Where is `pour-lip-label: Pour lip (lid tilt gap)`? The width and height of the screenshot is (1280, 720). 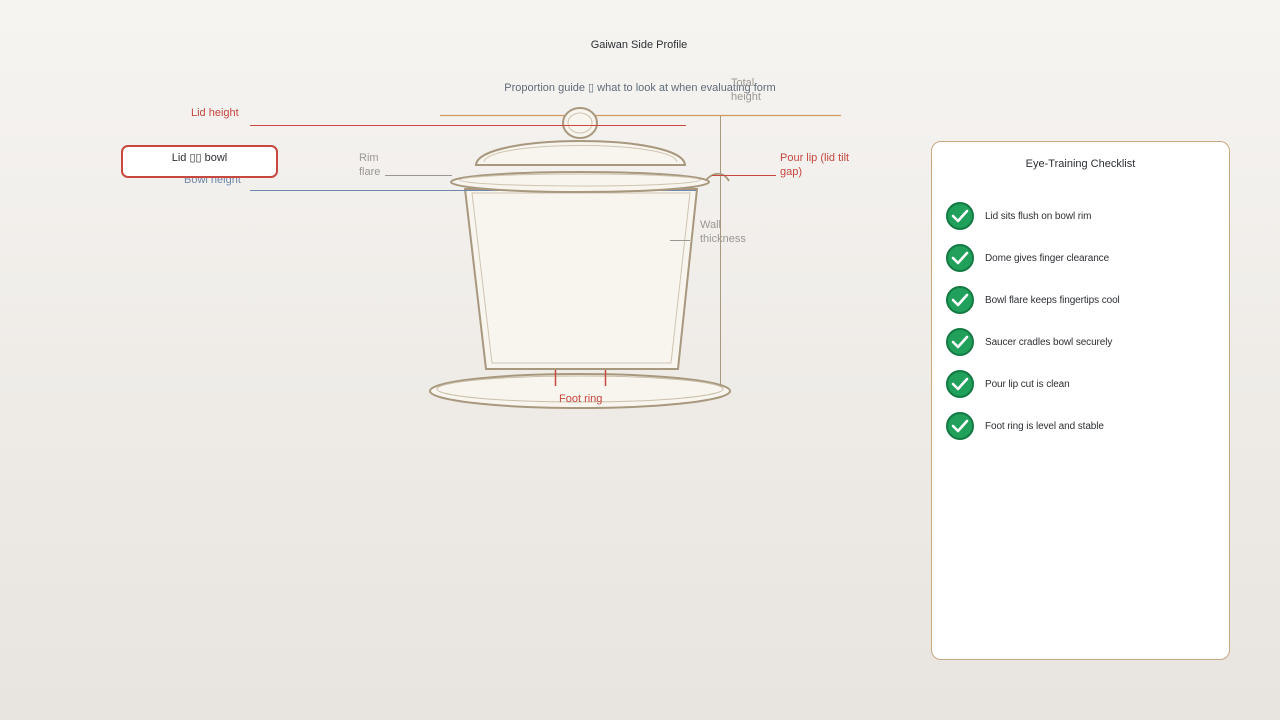 pour-lip-label: Pour lip (lid tilt gap) is located at coordinates (815, 165).